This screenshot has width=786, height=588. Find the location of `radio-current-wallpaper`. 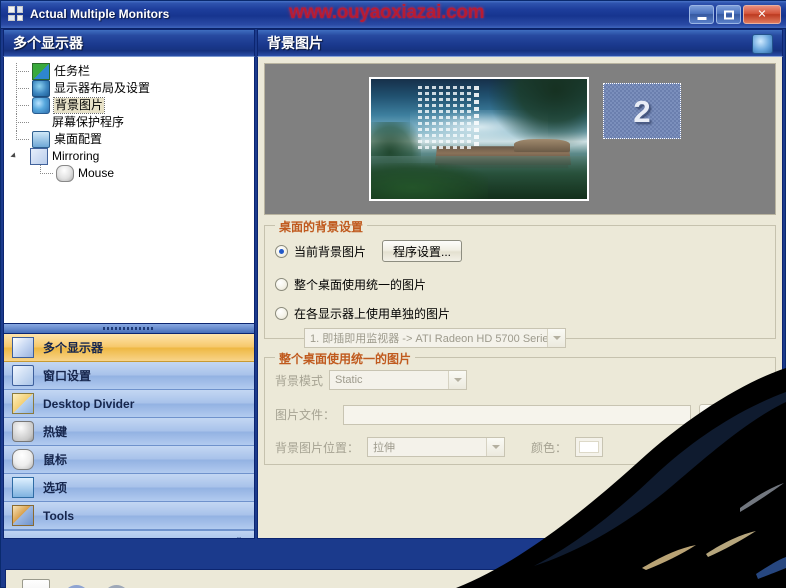

radio-current-wallpaper is located at coordinates (281, 251).